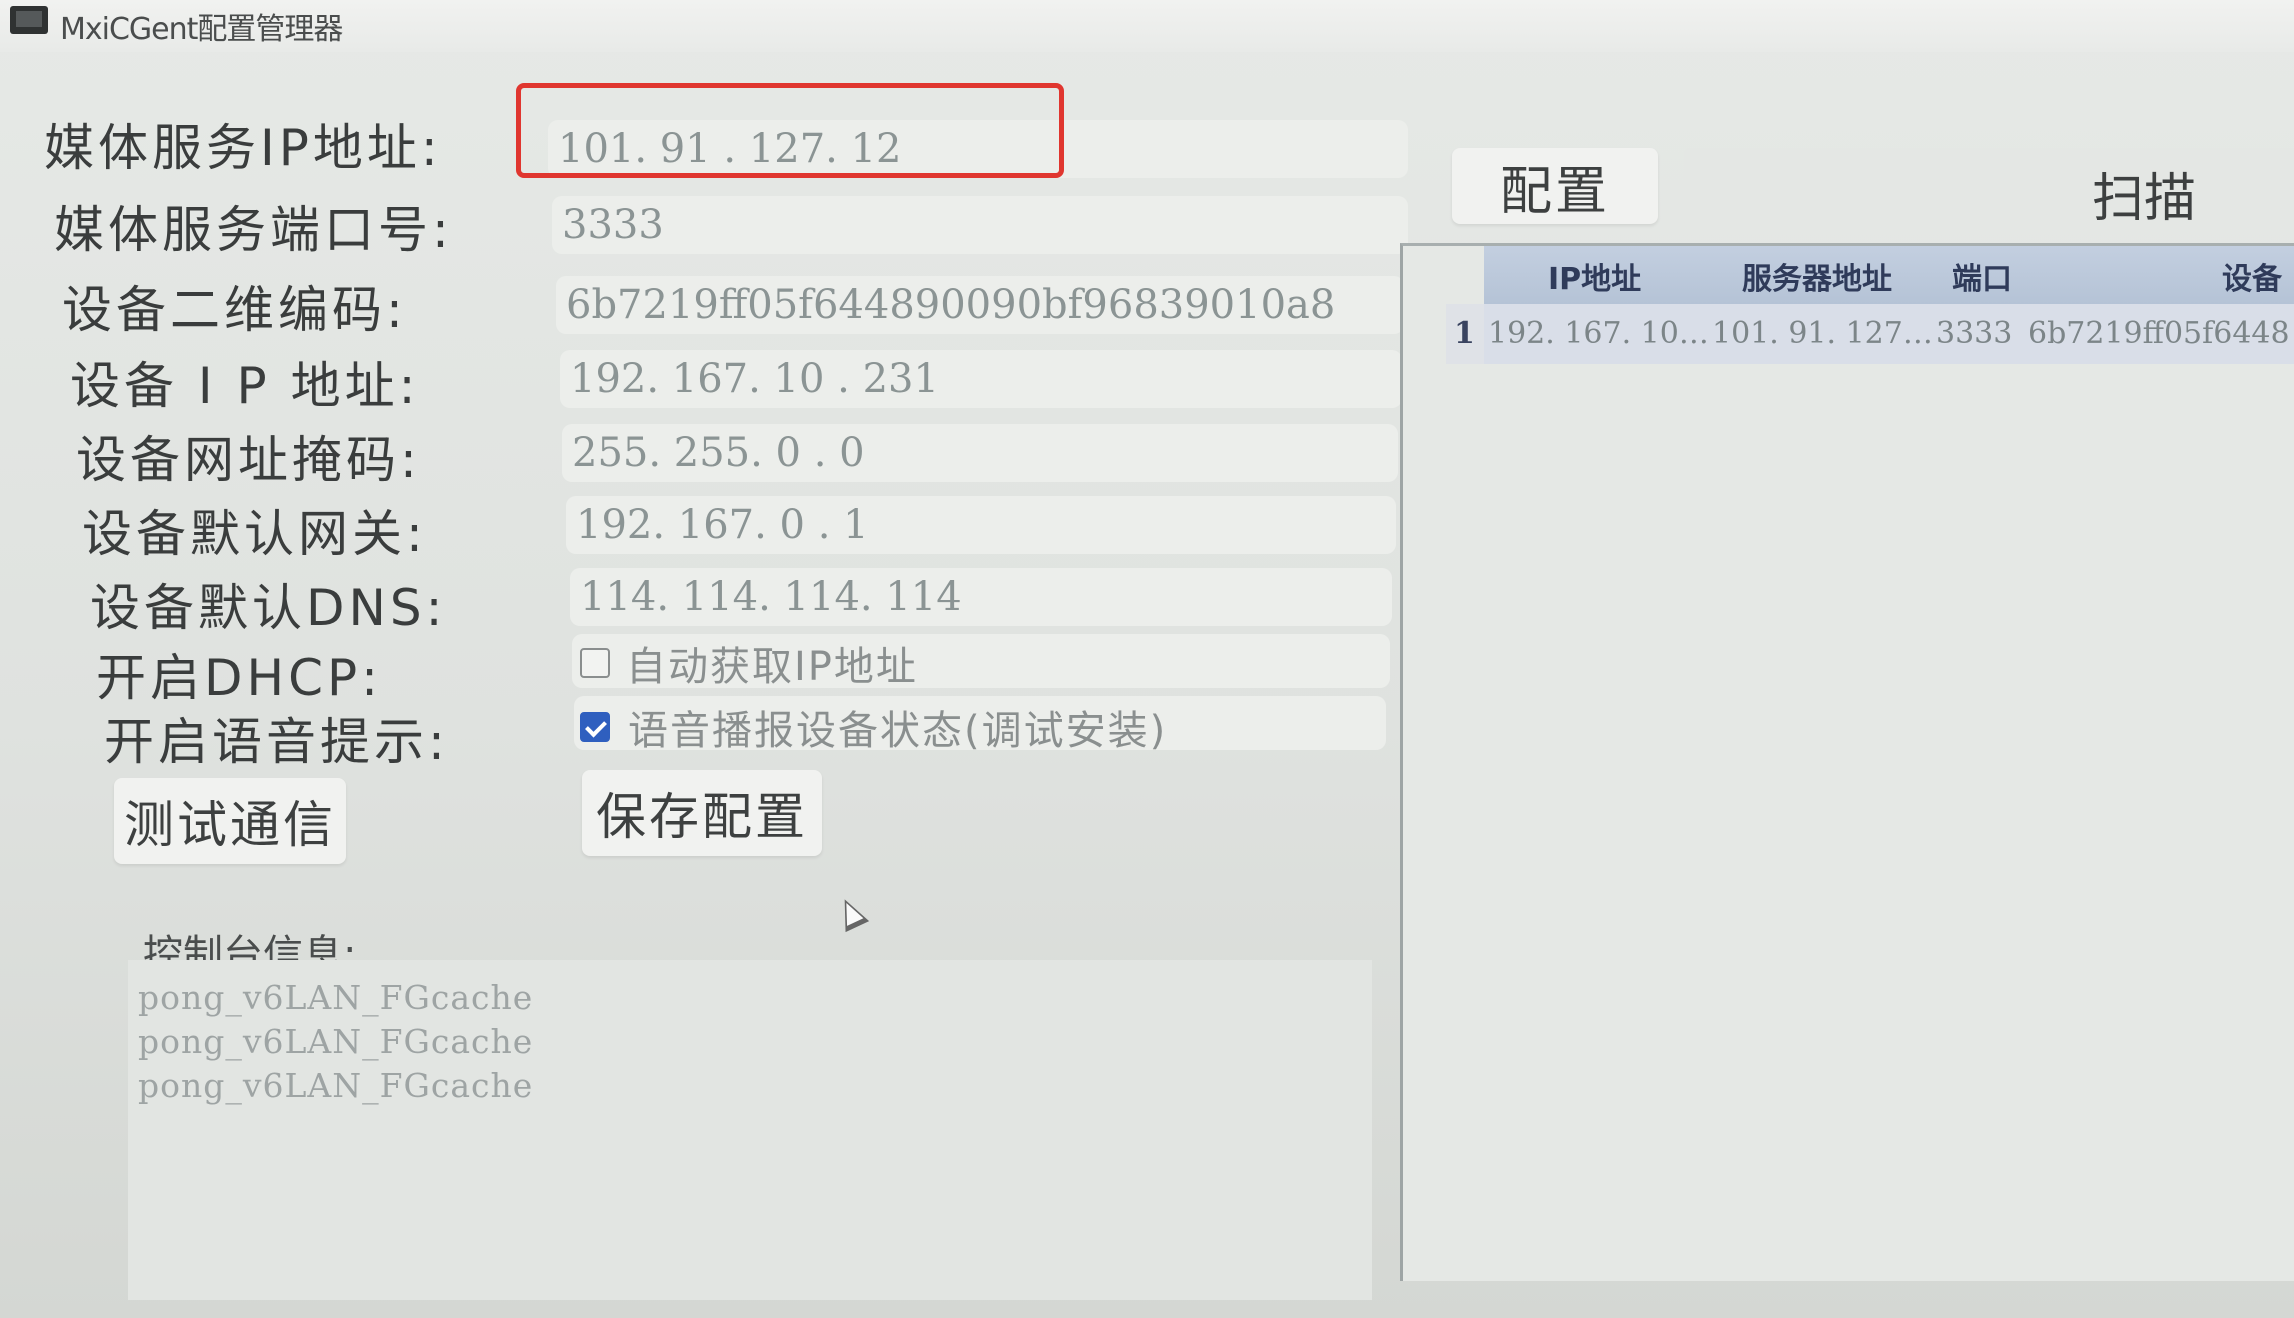 The image size is (2294, 1318). I want to click on device-qr-code-input: 6b7219ff05f644890090bf96839010a8, so click(980, 305).